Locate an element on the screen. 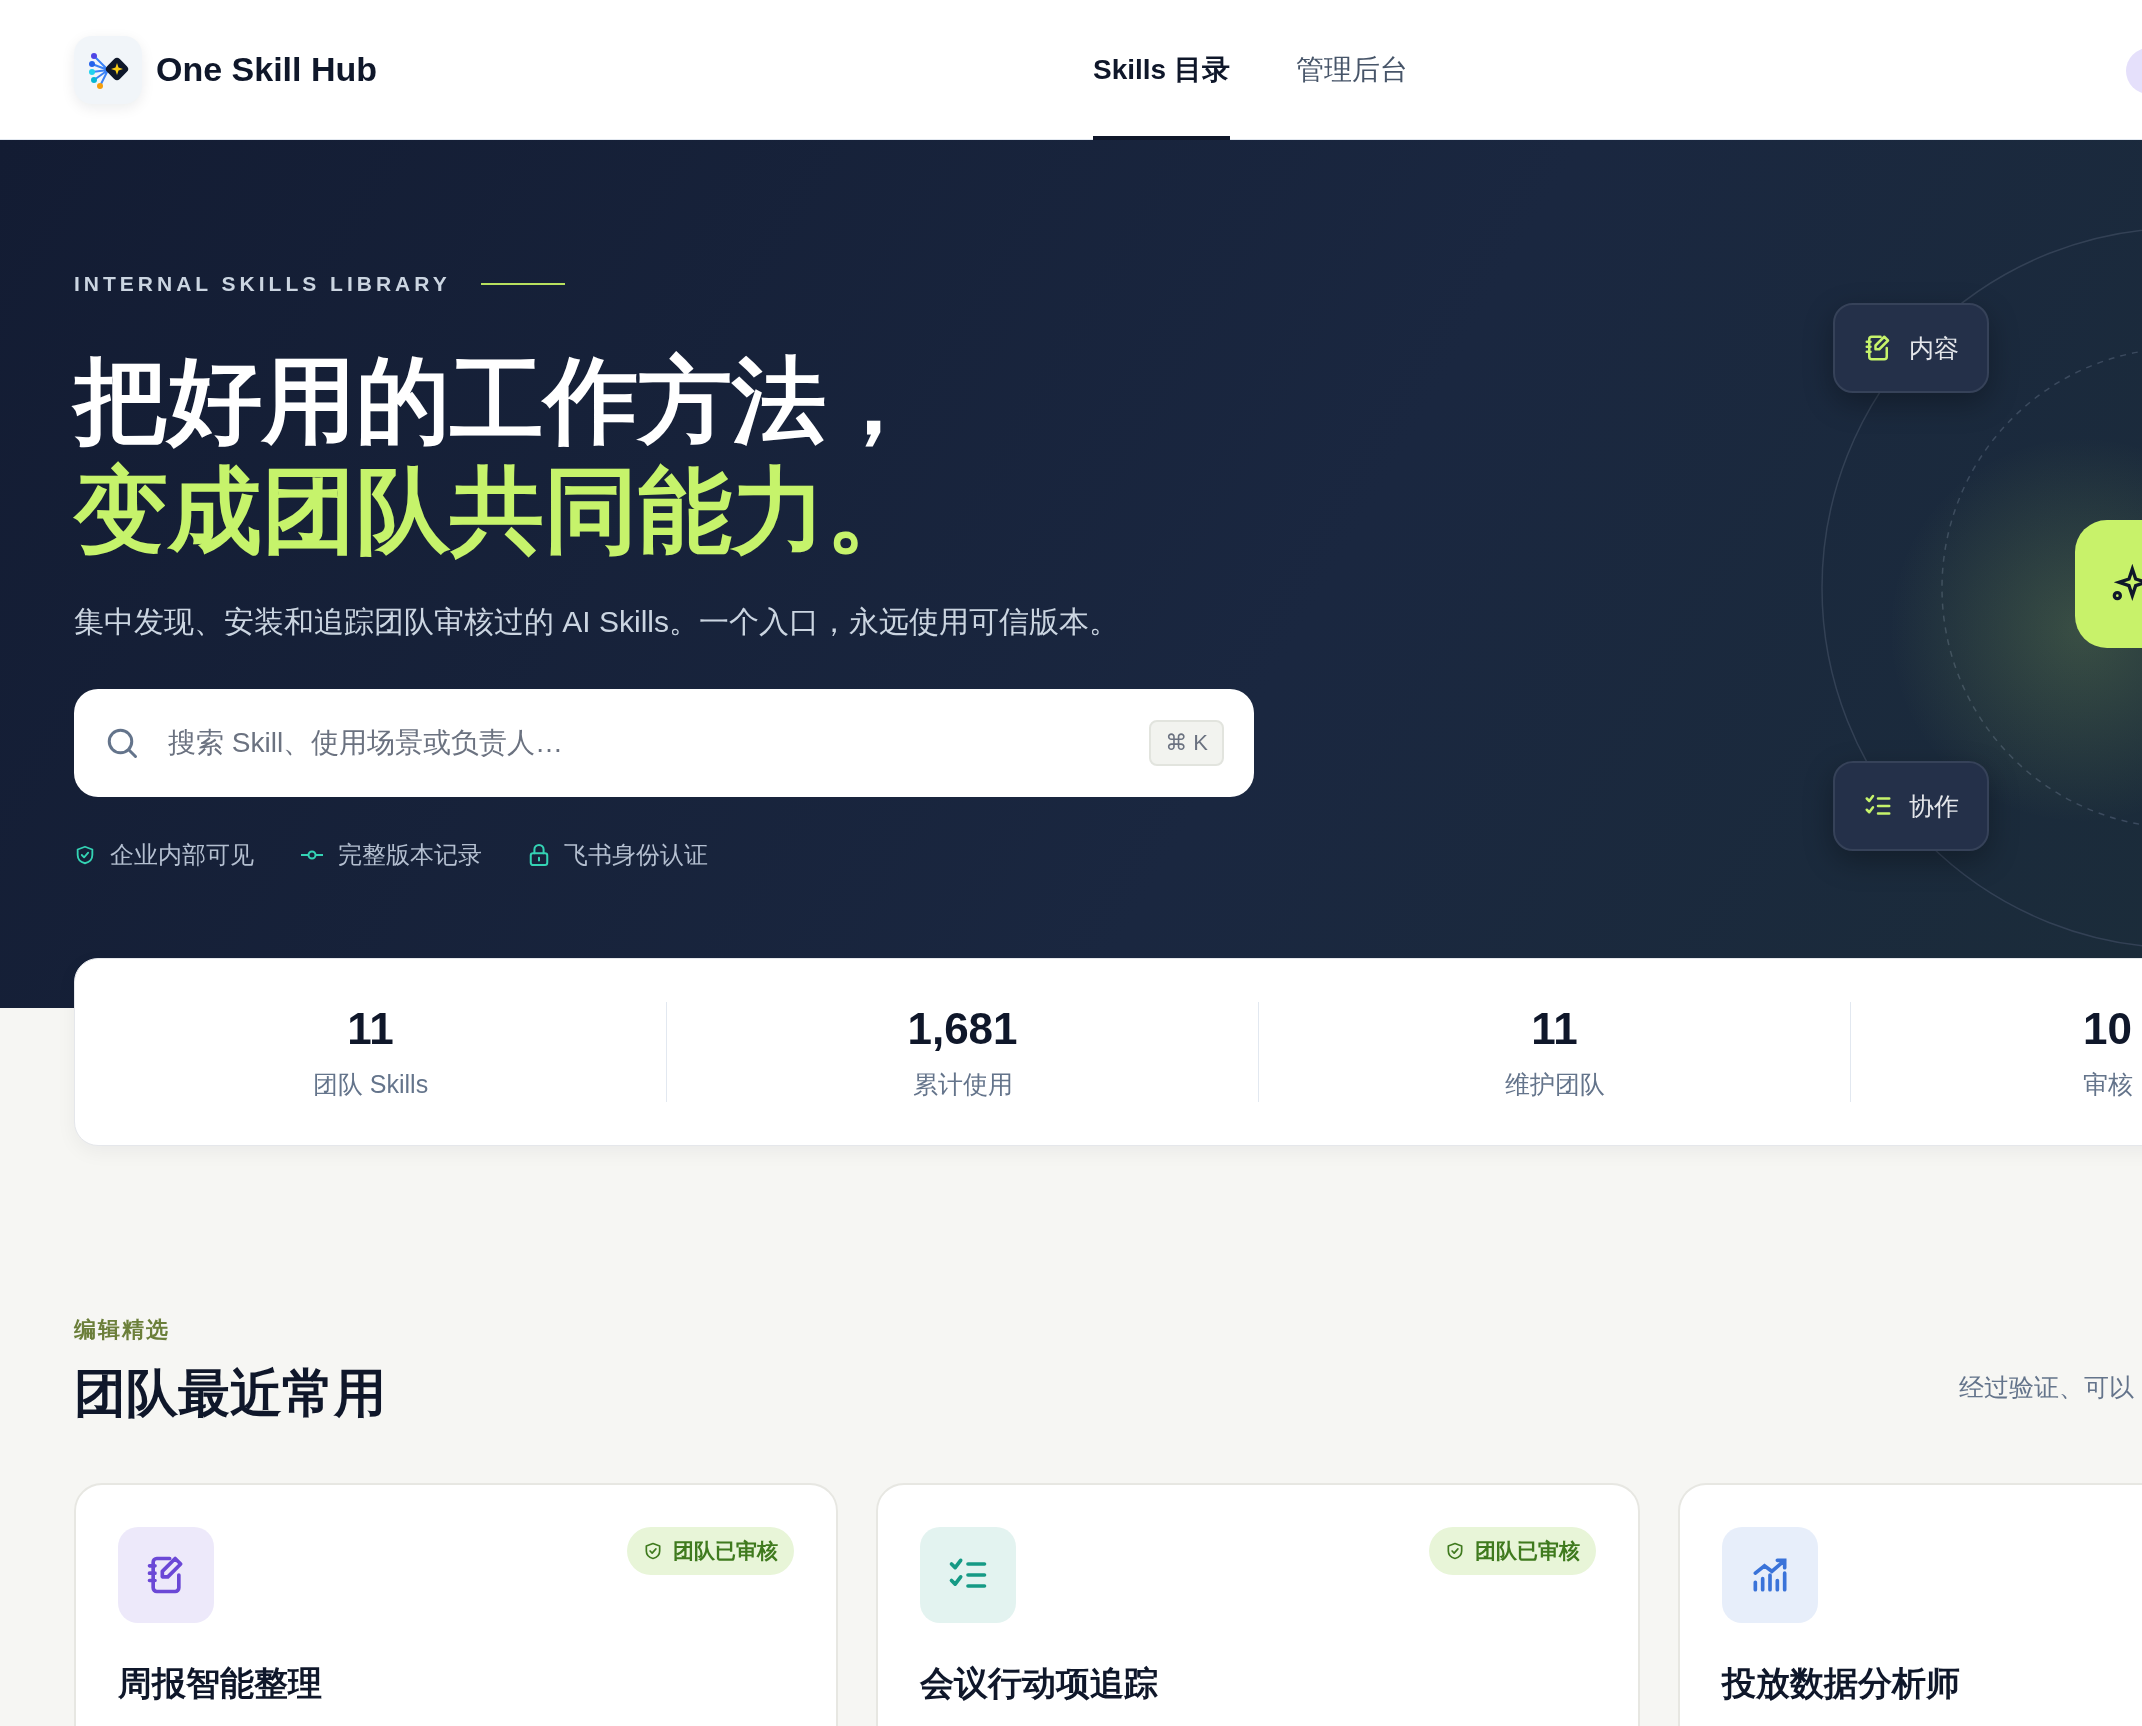 The image size is (2142, 1726). section-eyebrow: 编辑精选 is located at coordinates (122, 1330).